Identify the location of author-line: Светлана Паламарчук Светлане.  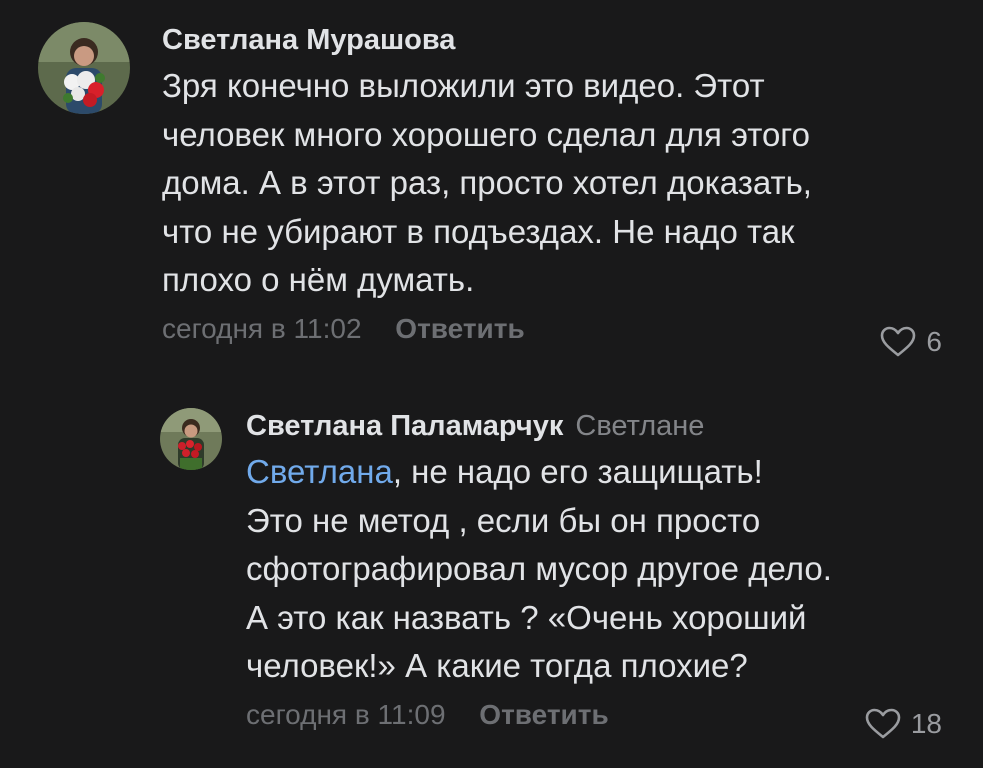
(596, 426).